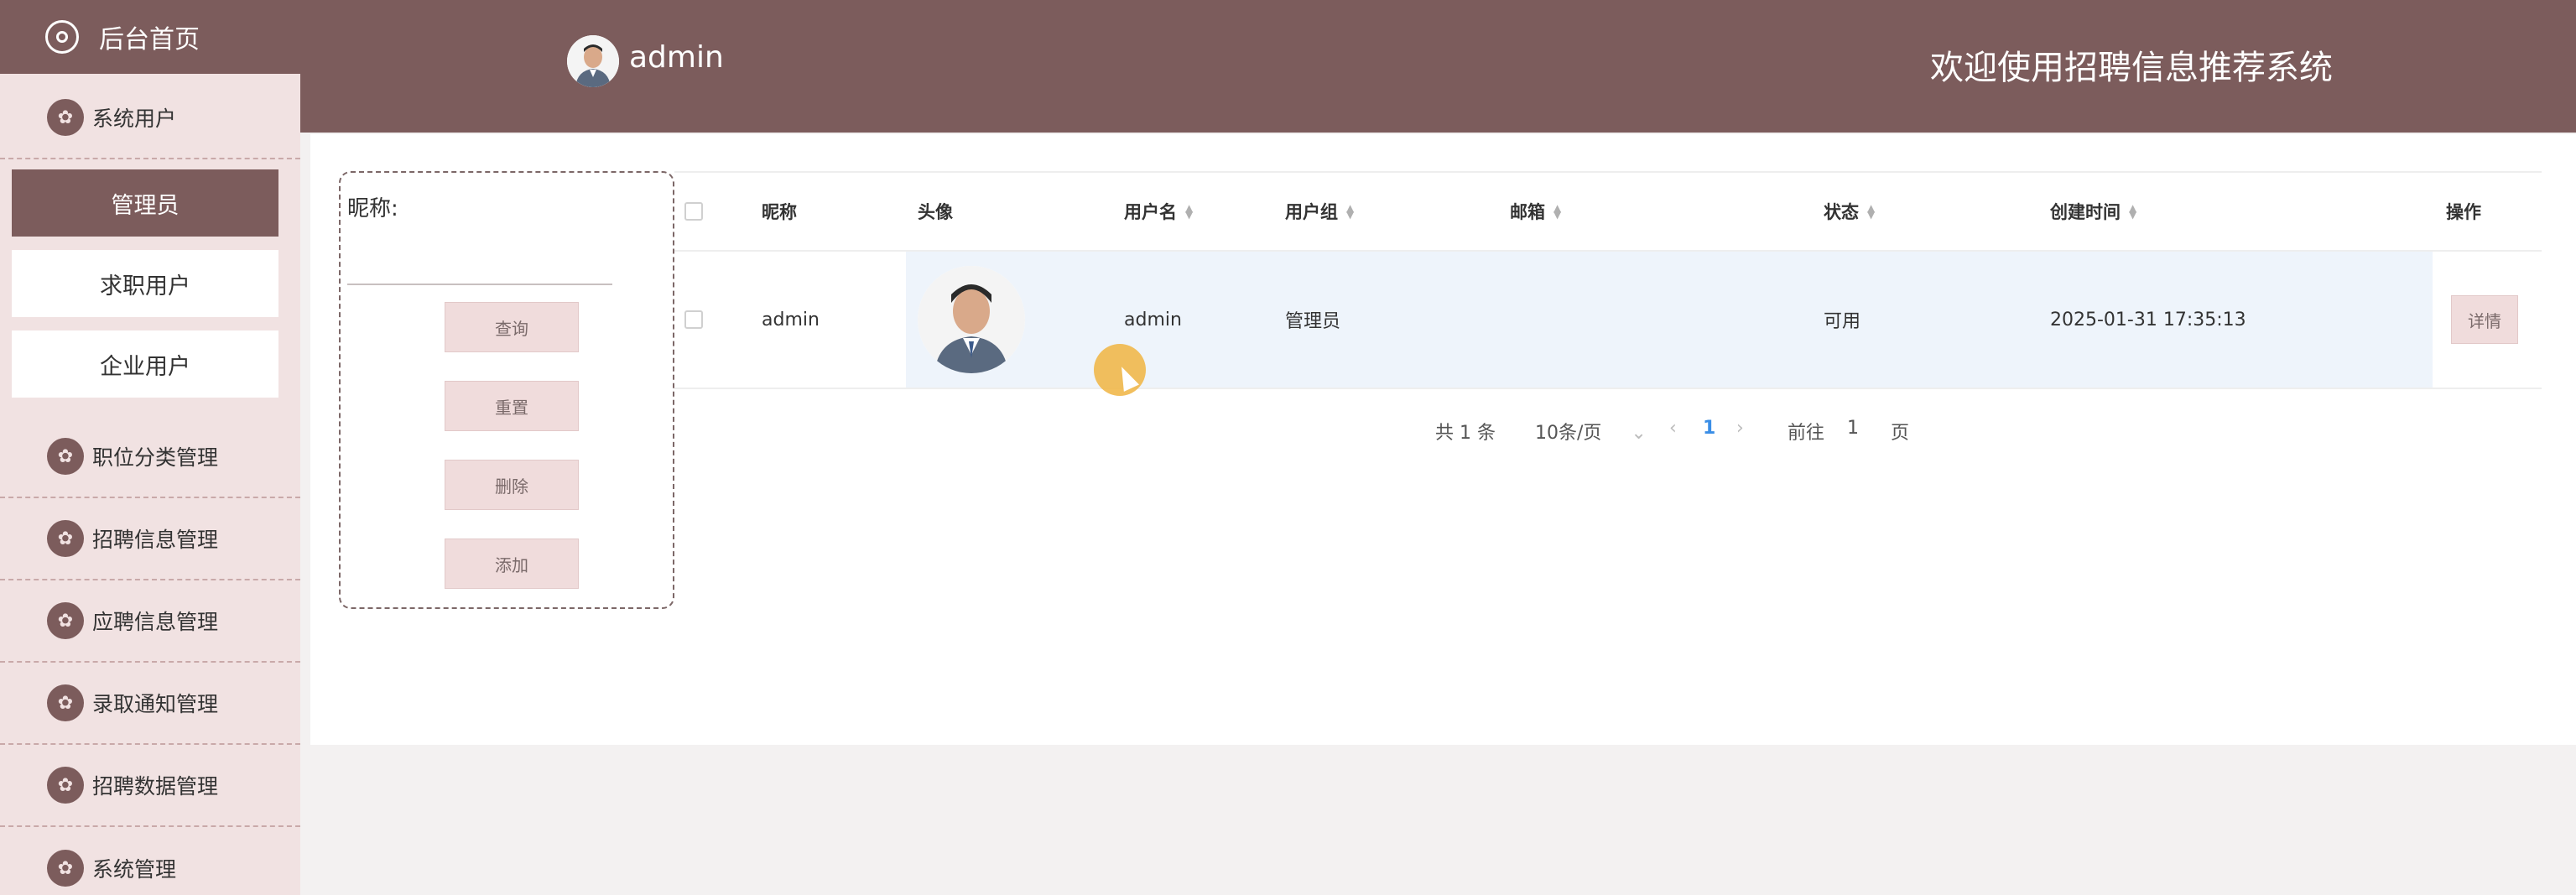  I want to click on sidebar-subitem-job-seekers: 求职用户, so click(145, 283).